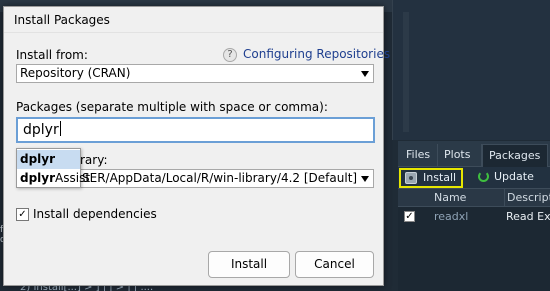 The width and height of the screenshot is (550, 291). I want to click on packages-toolbar: Install Update, so click(474, 178).